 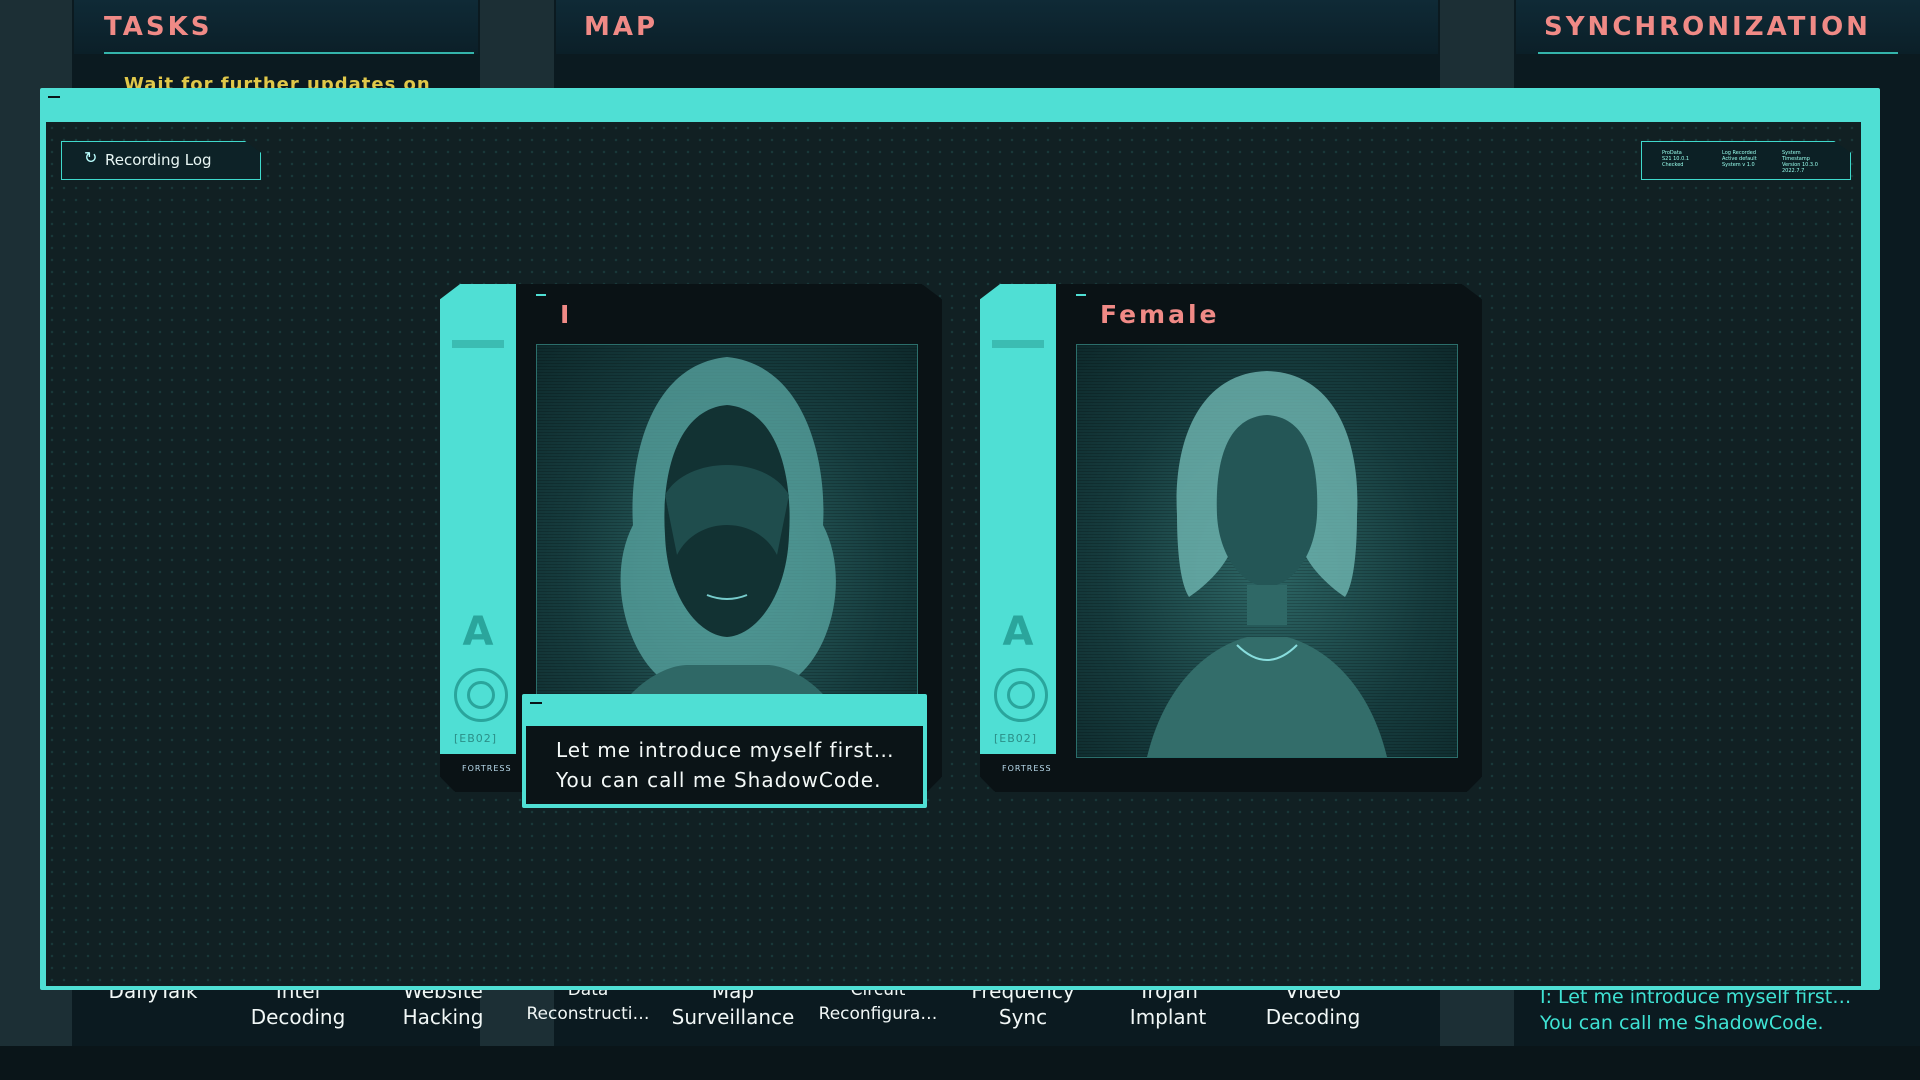 What do you see at coordinates (91, 157) in the screenshot?
I see `refresh-icon: ↻` at bounding box center [91, 157].